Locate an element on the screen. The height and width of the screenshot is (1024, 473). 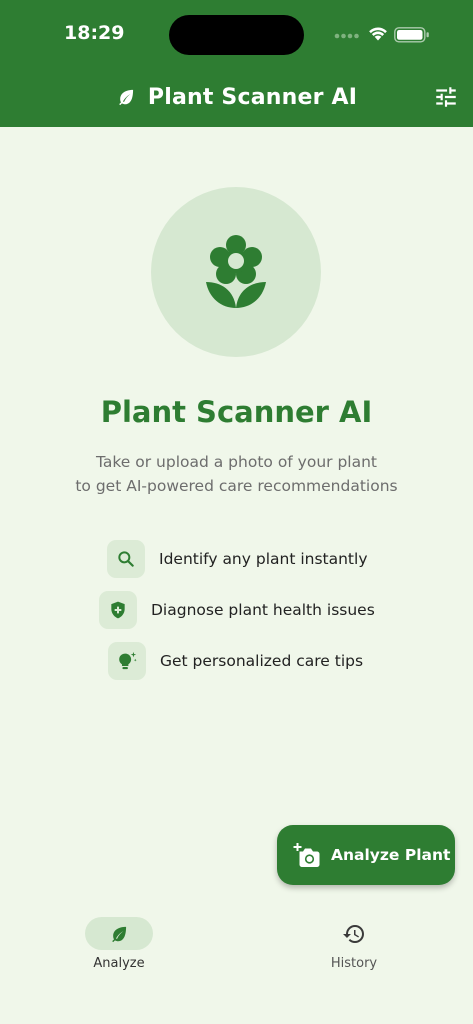
add-camera-icon is located at coordinates (306, 855).